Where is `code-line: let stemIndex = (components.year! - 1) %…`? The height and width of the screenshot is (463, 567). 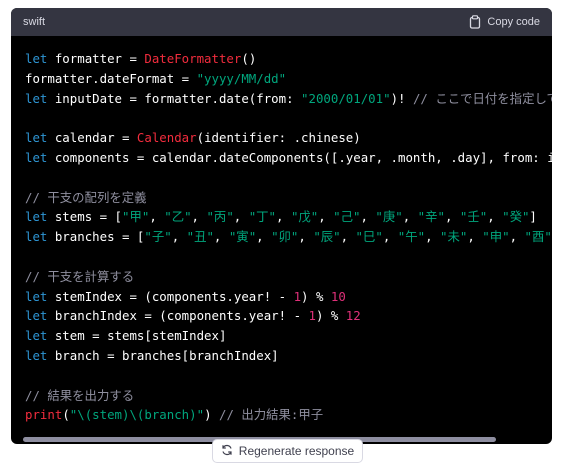 code-line: let stemIndex = (components.year! - 1) %… is located at coordinates (288, 297).